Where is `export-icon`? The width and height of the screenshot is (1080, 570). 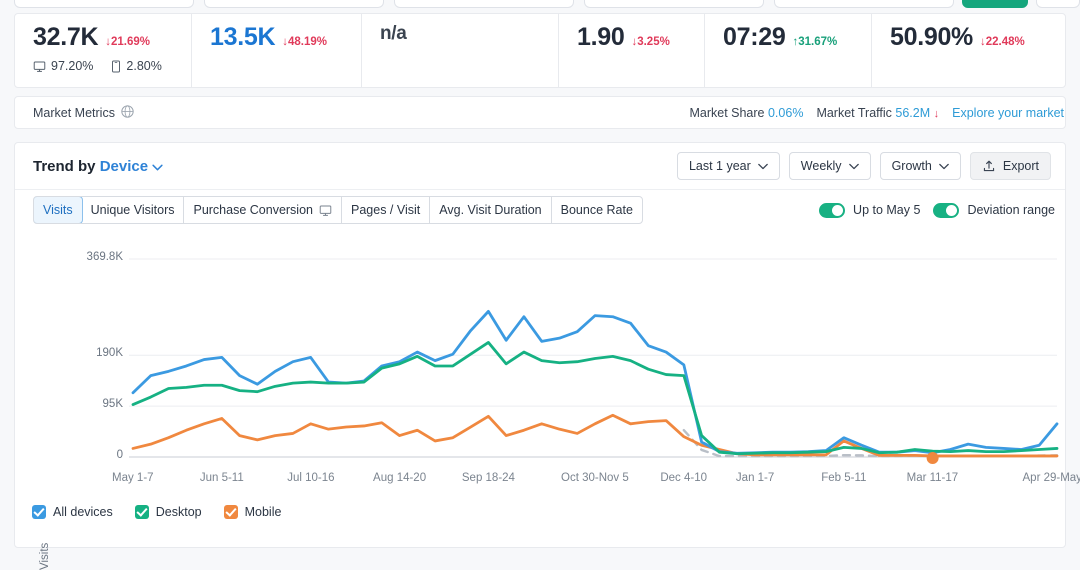
export-icon is located at coordinates (989, 166).